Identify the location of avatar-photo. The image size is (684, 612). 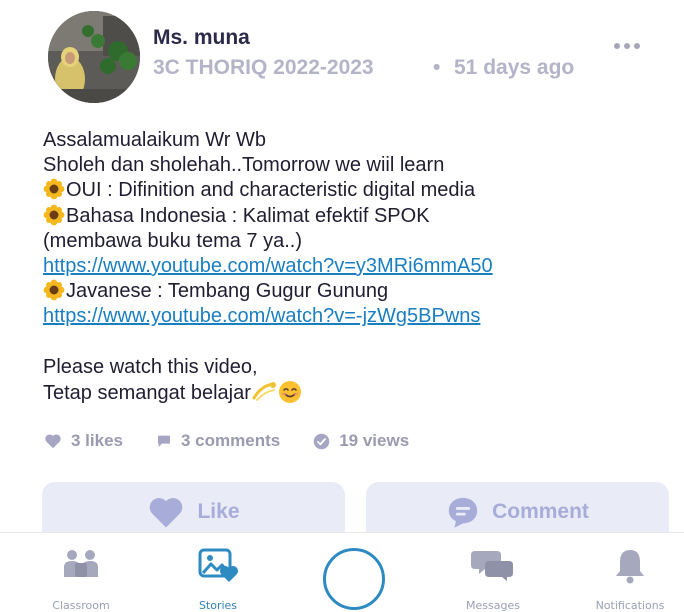
(94, 57).